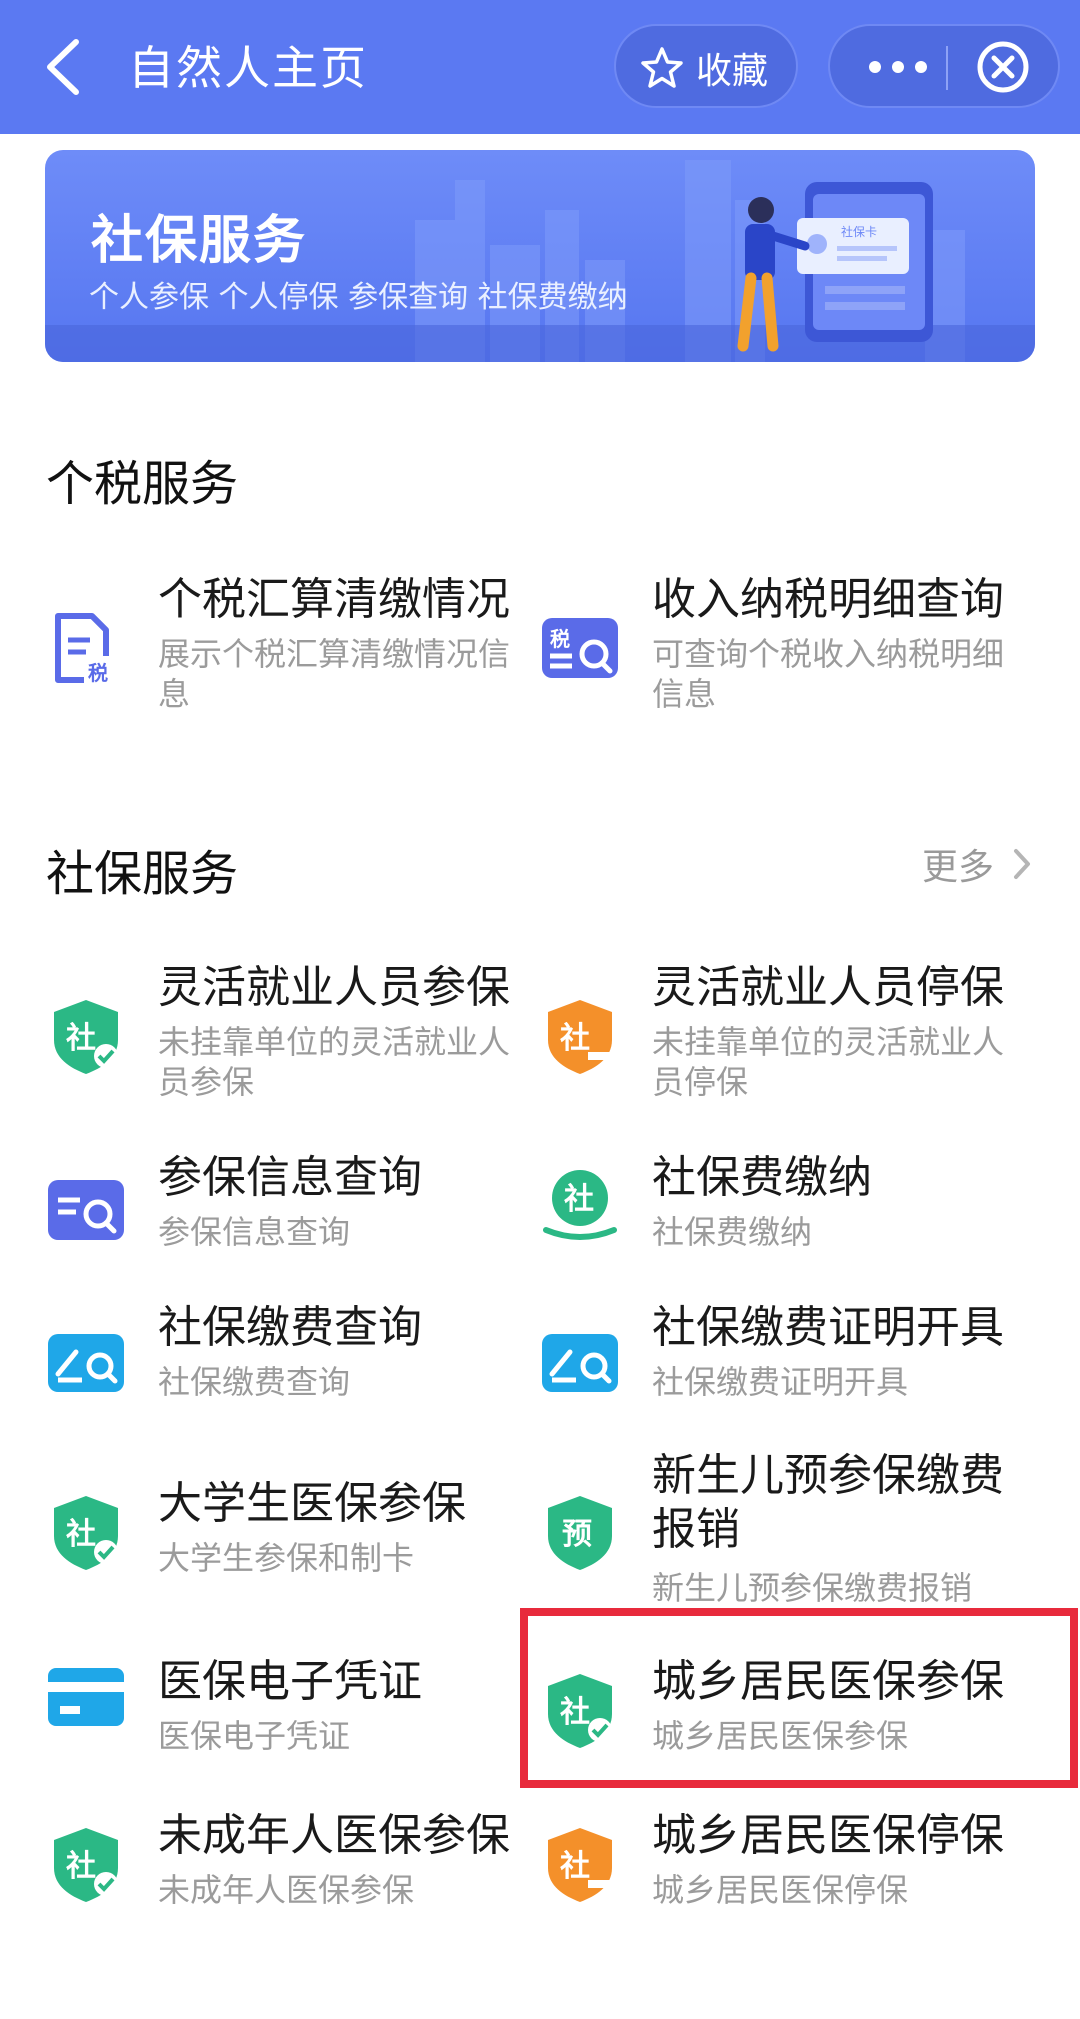  I want to click on shield-pre-icon: 预, so click(580, 1533).